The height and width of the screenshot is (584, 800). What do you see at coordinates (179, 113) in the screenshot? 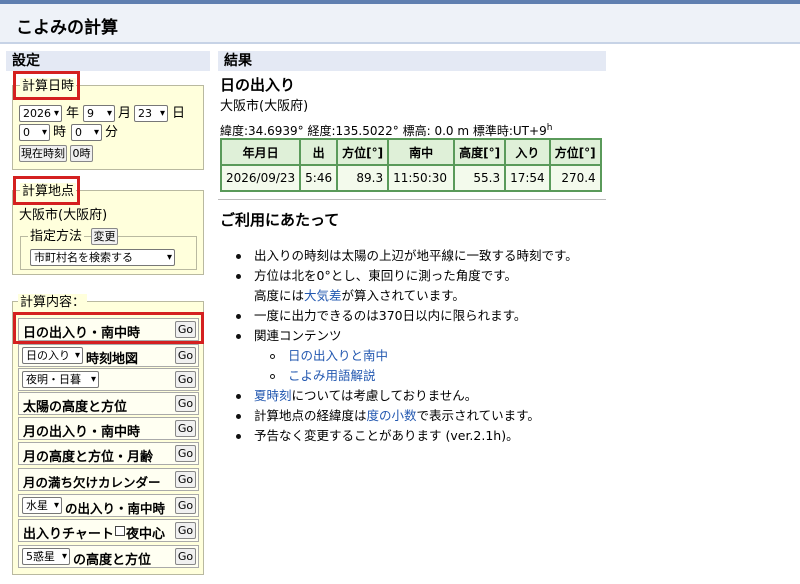
I see `day-unit: 日` at bounding box center [179, 113].